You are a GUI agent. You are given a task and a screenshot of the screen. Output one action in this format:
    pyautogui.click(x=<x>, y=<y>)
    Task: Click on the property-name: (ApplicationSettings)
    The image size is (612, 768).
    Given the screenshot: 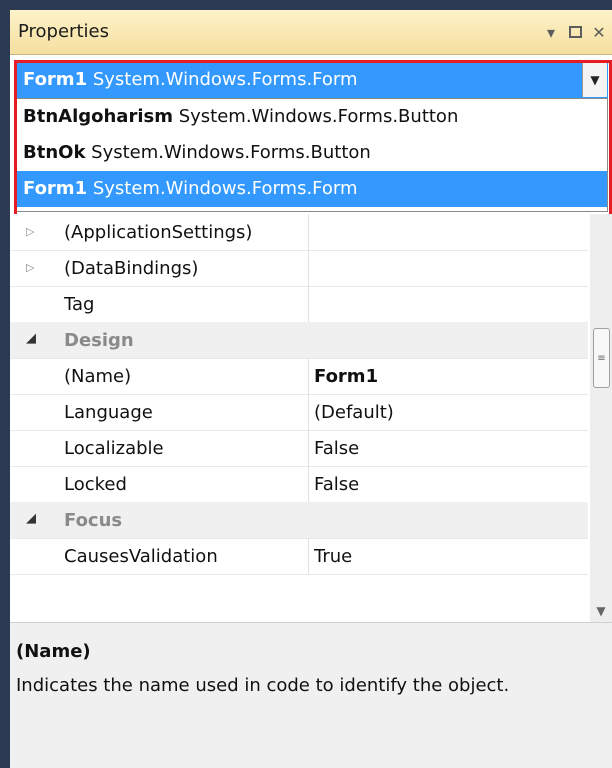 What is the action you would take?
    pyautogui.click(x=158, y=232)
    